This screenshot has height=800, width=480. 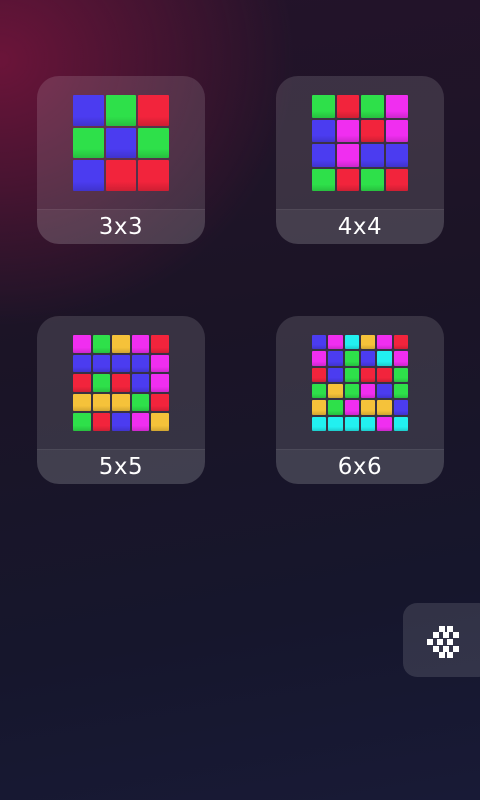 What do you see at coordinates (121, 226) in the screenshot?
I see `level-label: 3x3` at bounding box center [121, 226].